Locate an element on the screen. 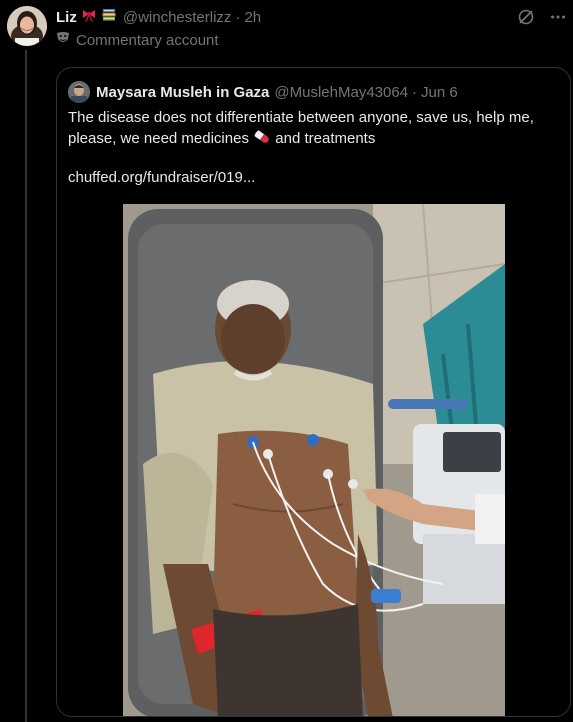 This screenshot has width=573, height=722. quoted-timestamp: Jun 6 is located at coordinates (439, 92).